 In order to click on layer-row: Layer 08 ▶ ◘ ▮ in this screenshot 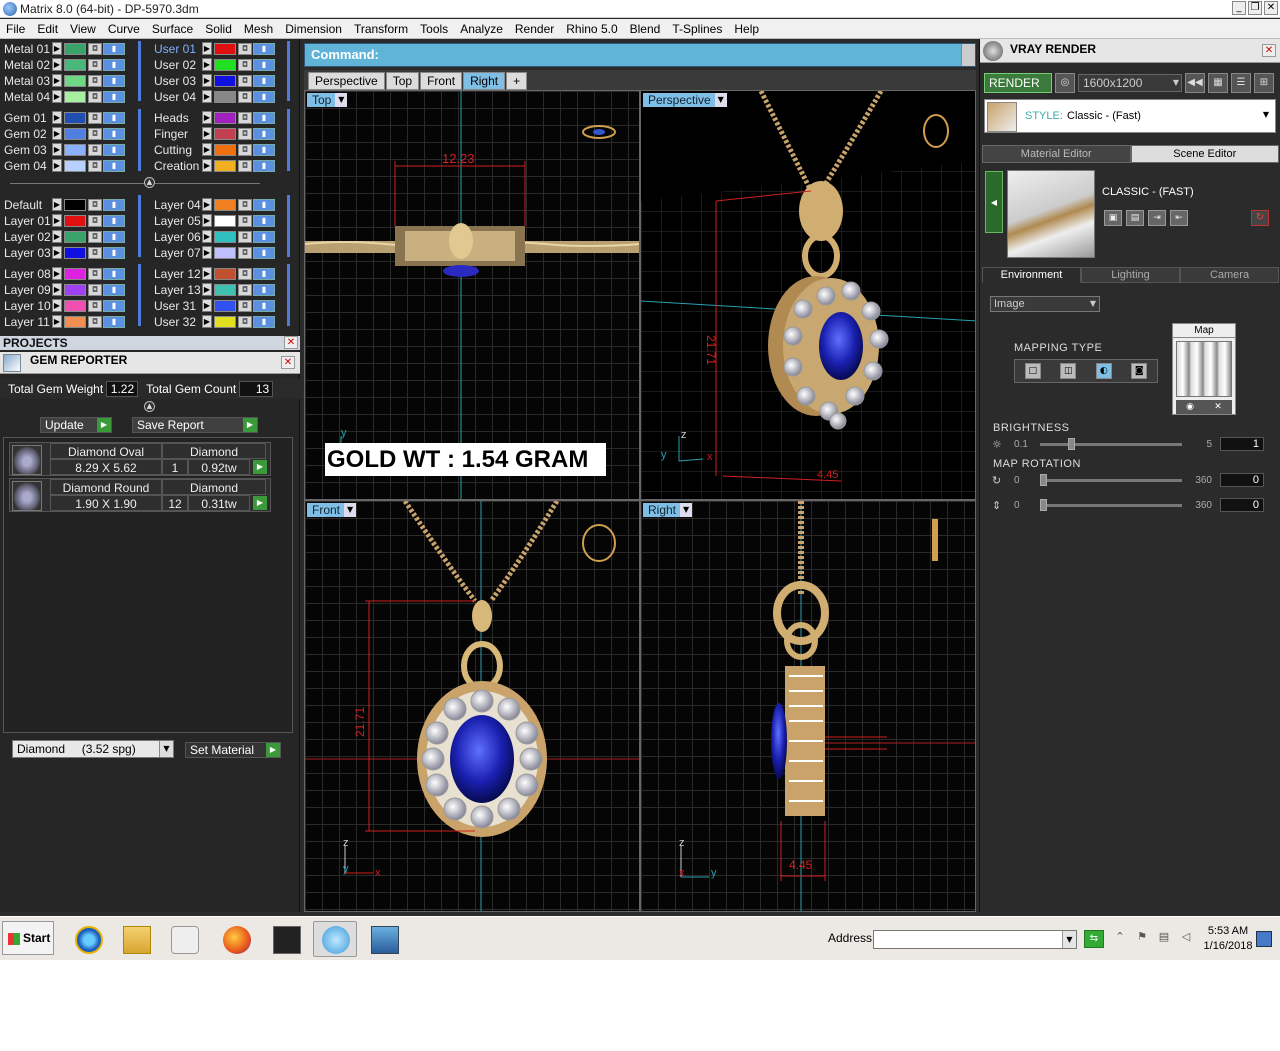, I will do `click(62, 273)`.